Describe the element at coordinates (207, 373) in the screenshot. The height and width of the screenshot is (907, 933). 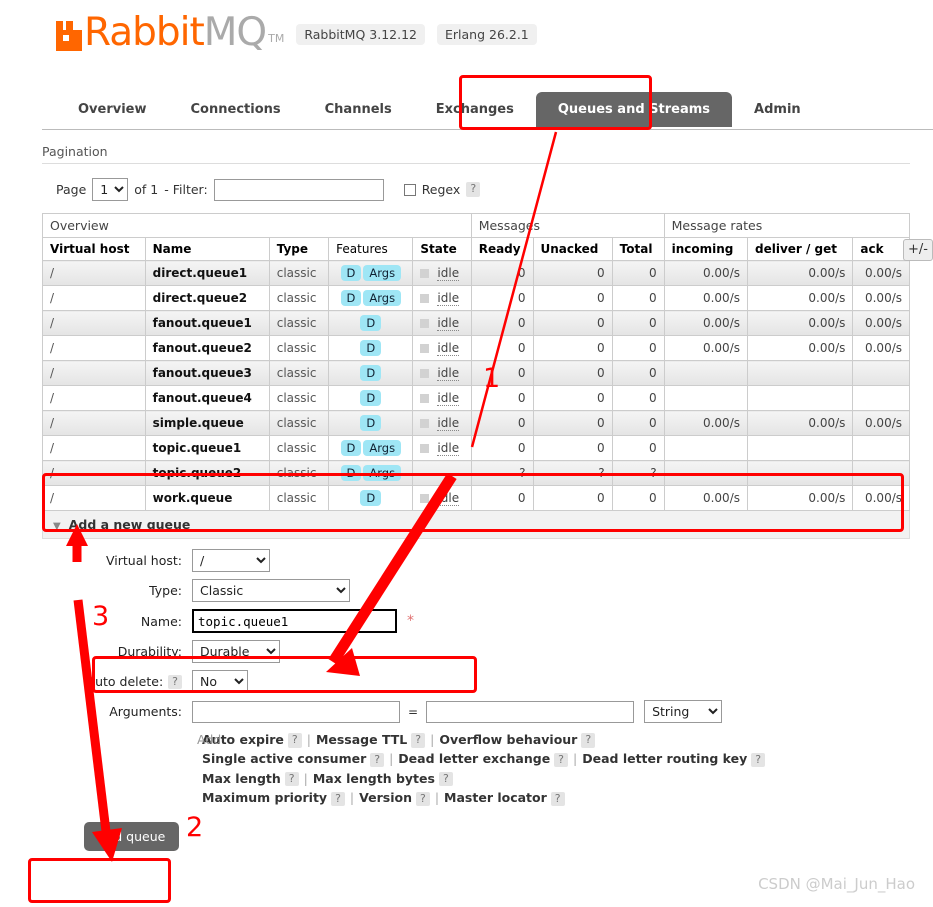
I see `cell-queue-name: fanout.queue3` at that location.